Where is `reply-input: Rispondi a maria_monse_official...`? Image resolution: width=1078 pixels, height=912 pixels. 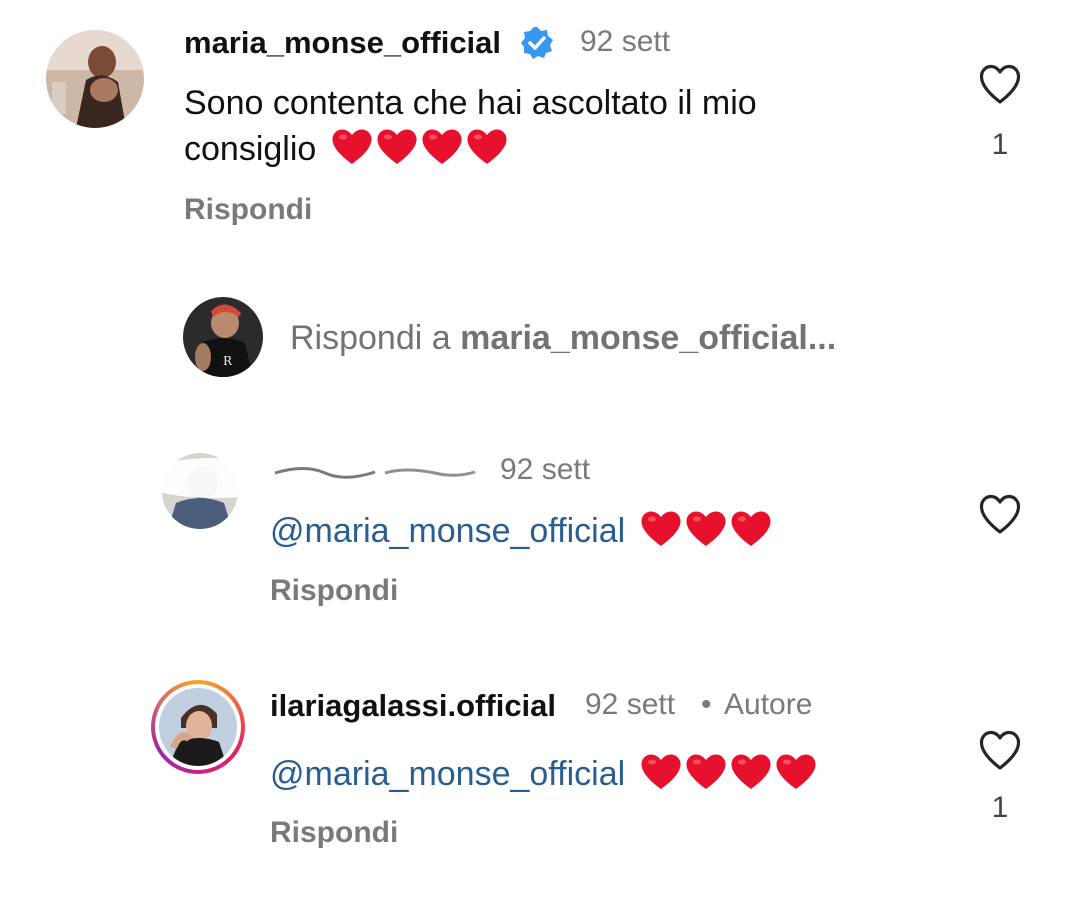 reply-input: Rispondi a maria_monse_official... is located at coordinates (563, 338).